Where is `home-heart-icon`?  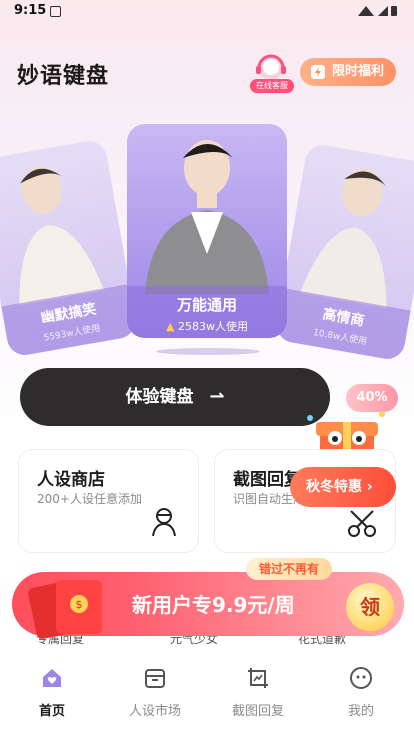
home-heart-icon is located at coordinates (52, 678).